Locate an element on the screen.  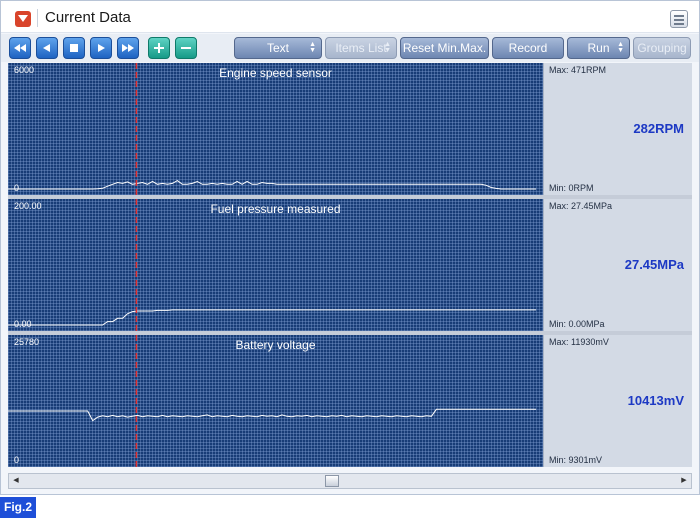
horizontal-scrollbar: ◀ ▶ is located at coordinates (350, 481).